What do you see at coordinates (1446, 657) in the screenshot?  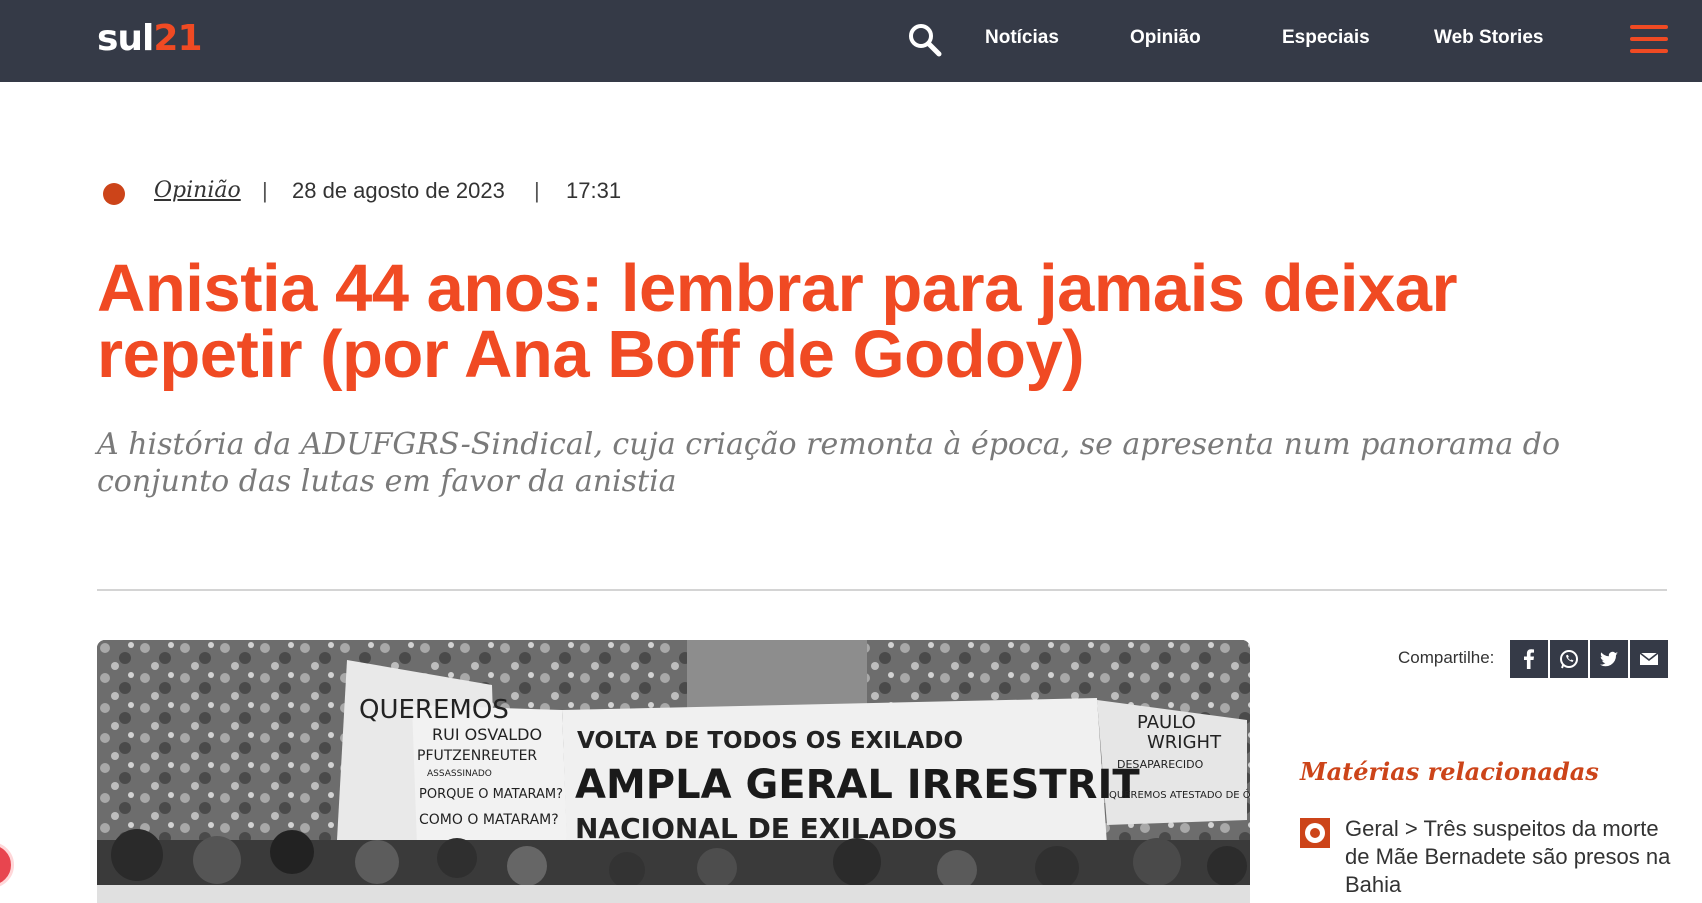 I see `share-label: Compartilhe:` at bounding box center [1446, 657].